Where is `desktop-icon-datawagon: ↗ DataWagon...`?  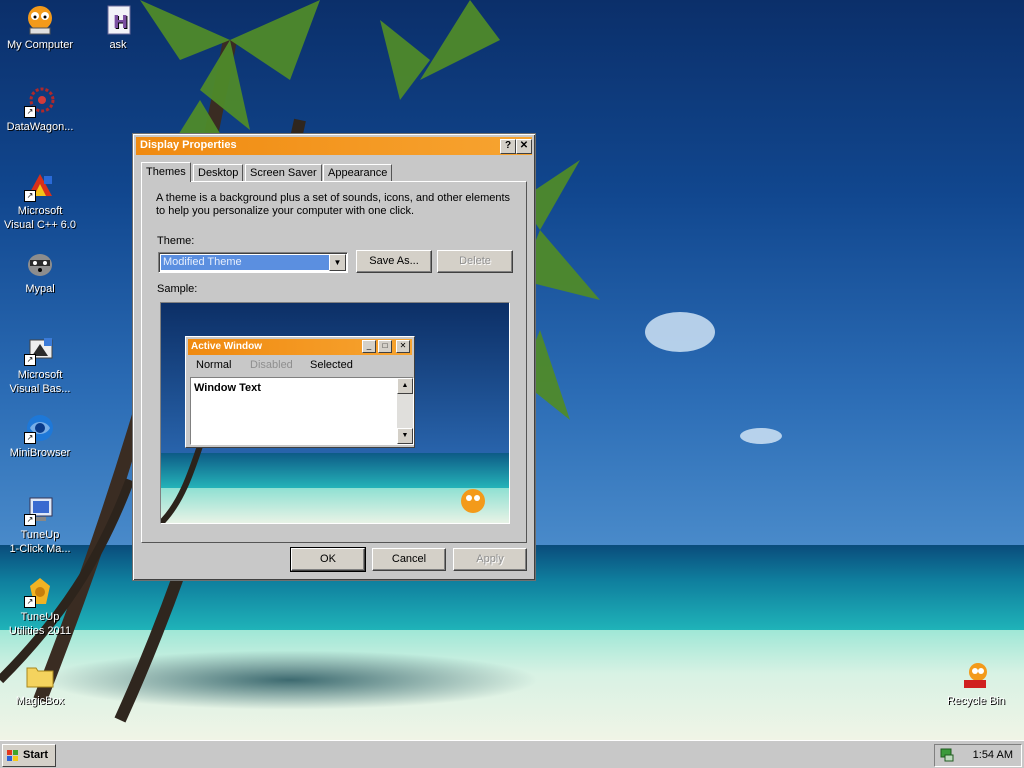 desktop-icon-datawagon: ↗ DataWagon... is located at coordinates (40, 110).